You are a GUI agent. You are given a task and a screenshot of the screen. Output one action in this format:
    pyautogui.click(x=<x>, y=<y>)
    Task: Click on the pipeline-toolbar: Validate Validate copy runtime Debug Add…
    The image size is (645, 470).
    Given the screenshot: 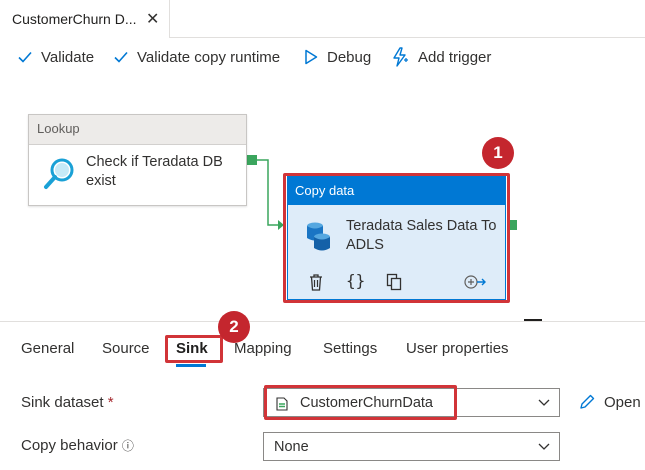 What is the action you would take?
    pyautogui.click(x=322, y=57)
    